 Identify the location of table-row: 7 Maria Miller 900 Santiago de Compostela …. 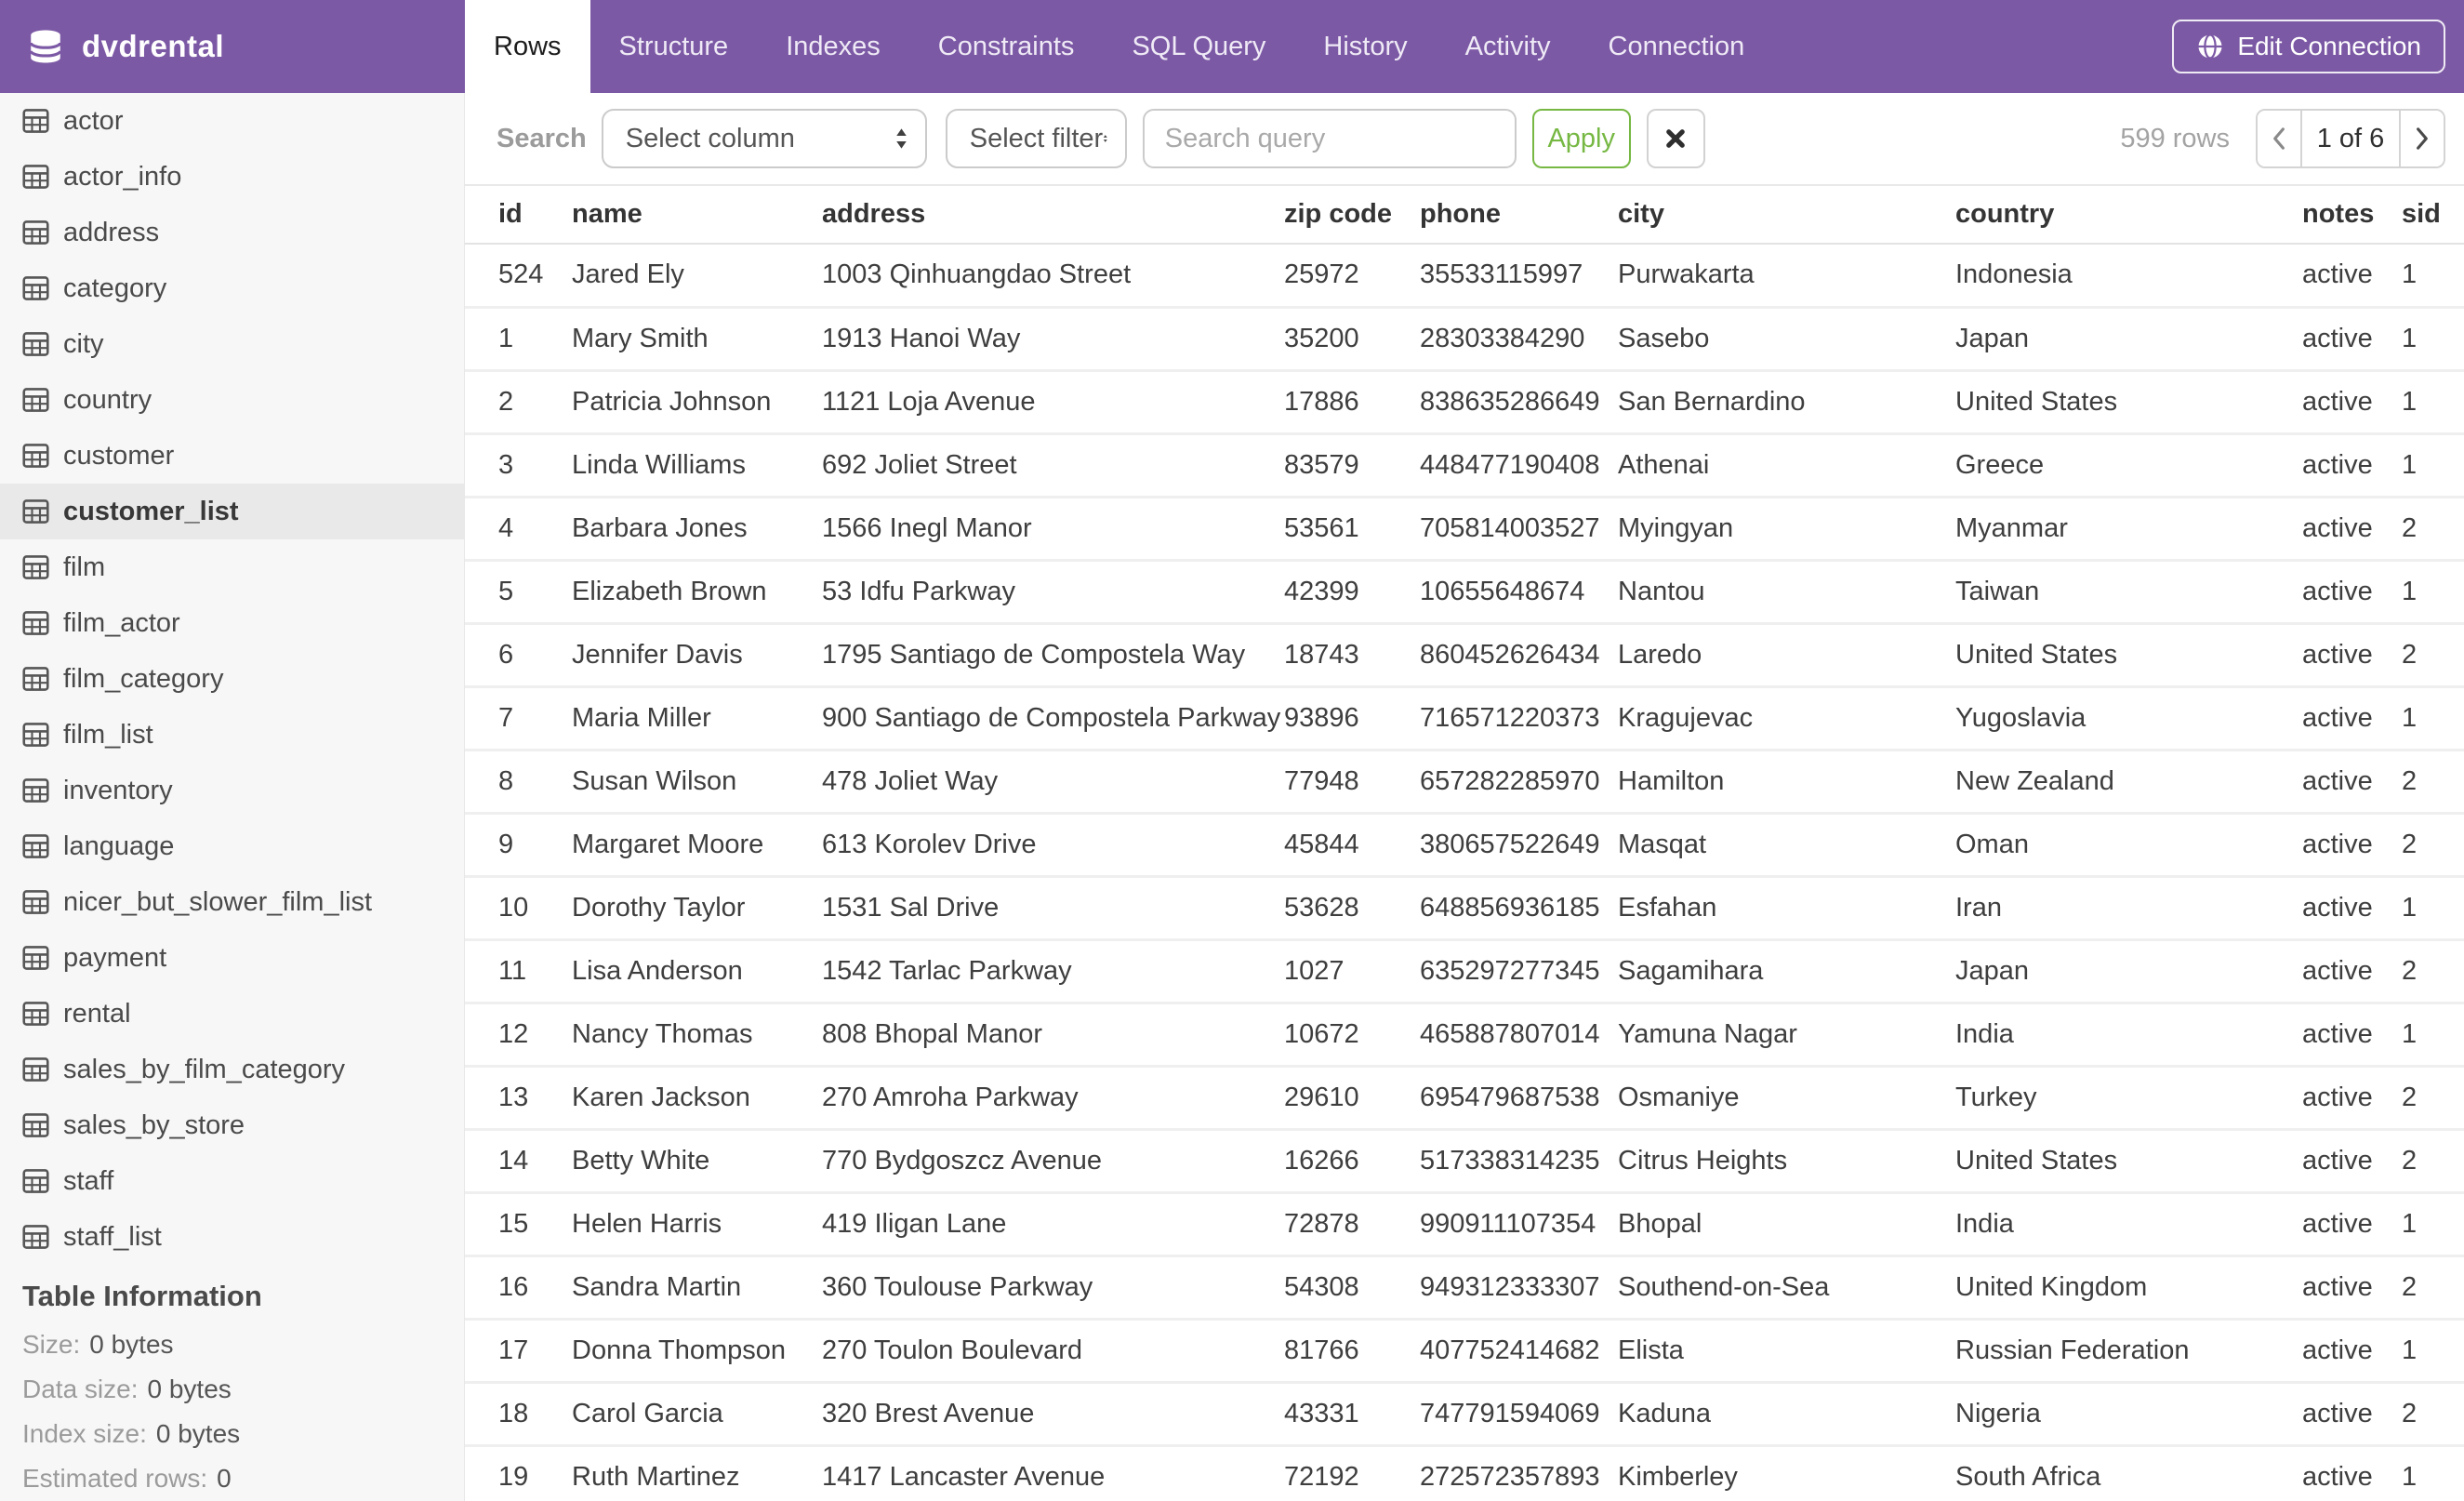
(1464, 718).